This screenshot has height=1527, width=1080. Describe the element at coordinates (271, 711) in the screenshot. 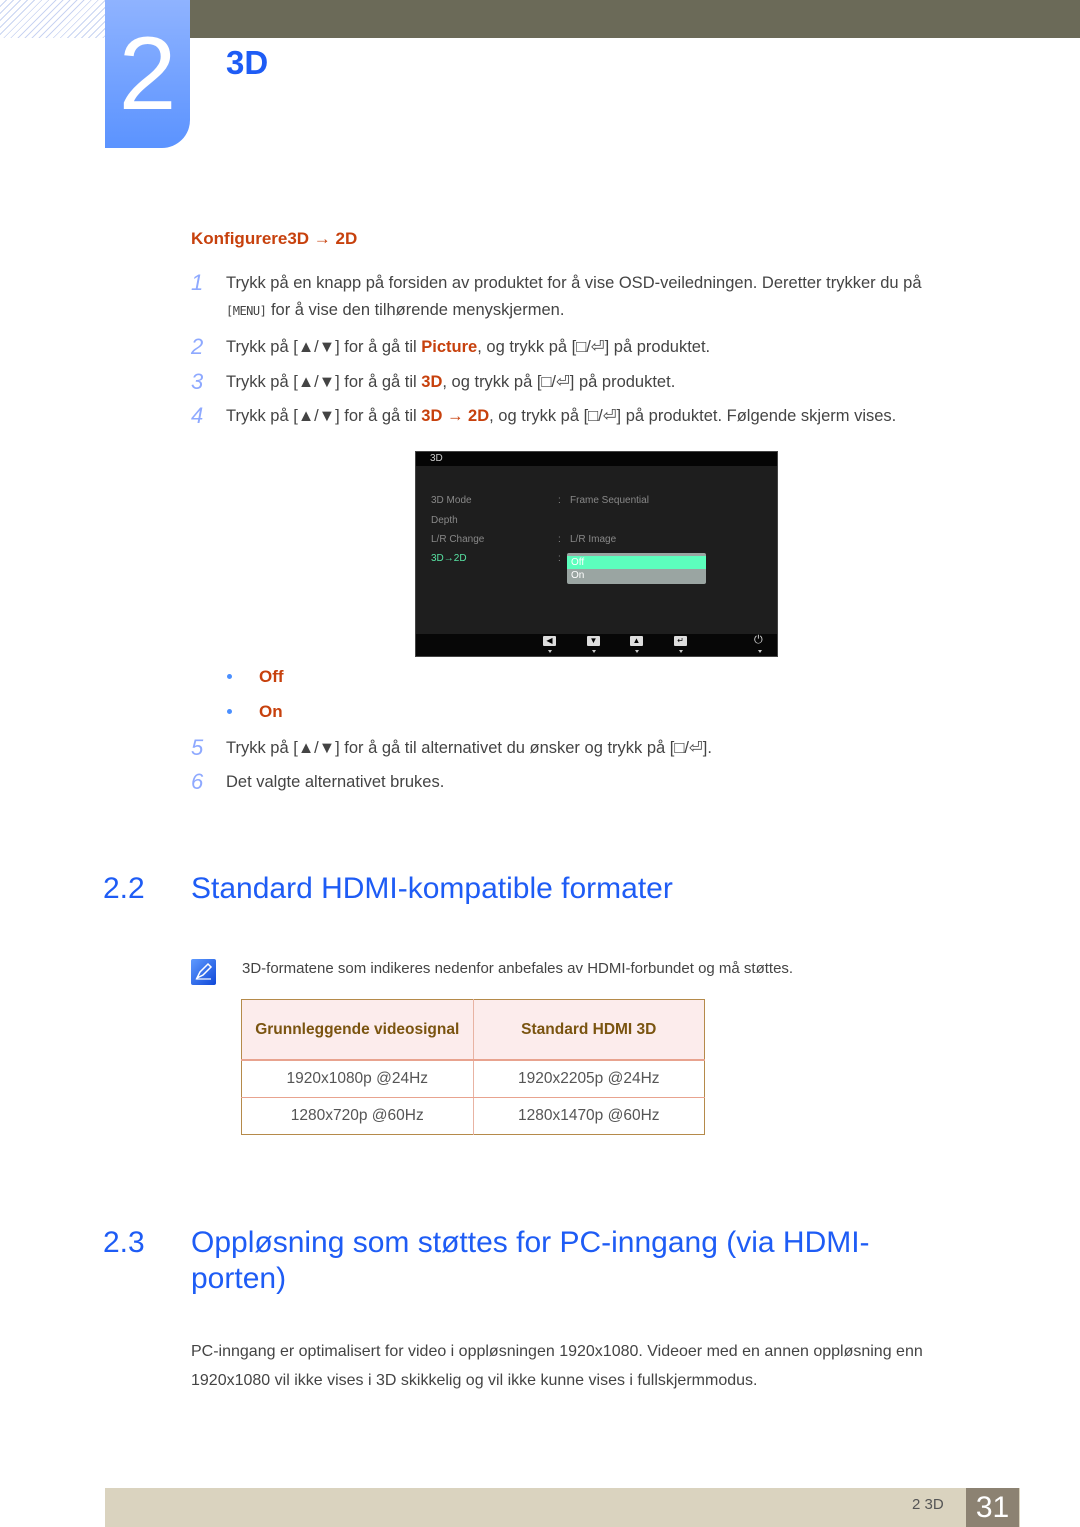

I see `option-label: On` at that location.